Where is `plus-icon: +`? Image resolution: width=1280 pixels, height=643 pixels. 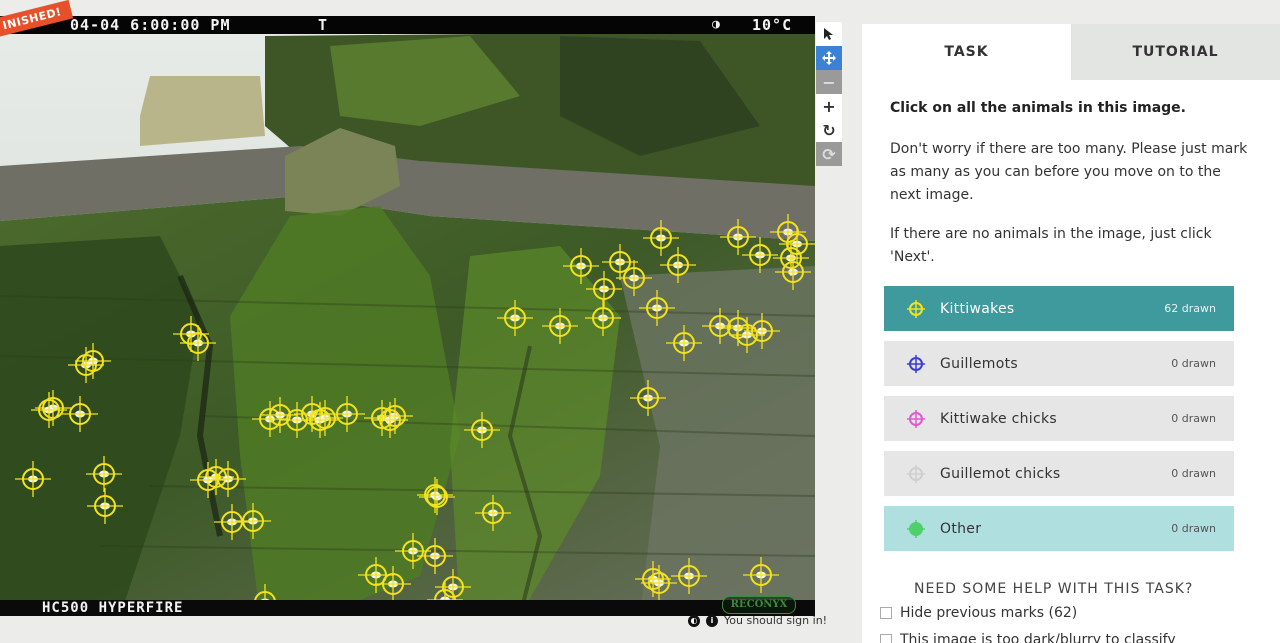
plus-icon: + is located at coordinates (829, 106).